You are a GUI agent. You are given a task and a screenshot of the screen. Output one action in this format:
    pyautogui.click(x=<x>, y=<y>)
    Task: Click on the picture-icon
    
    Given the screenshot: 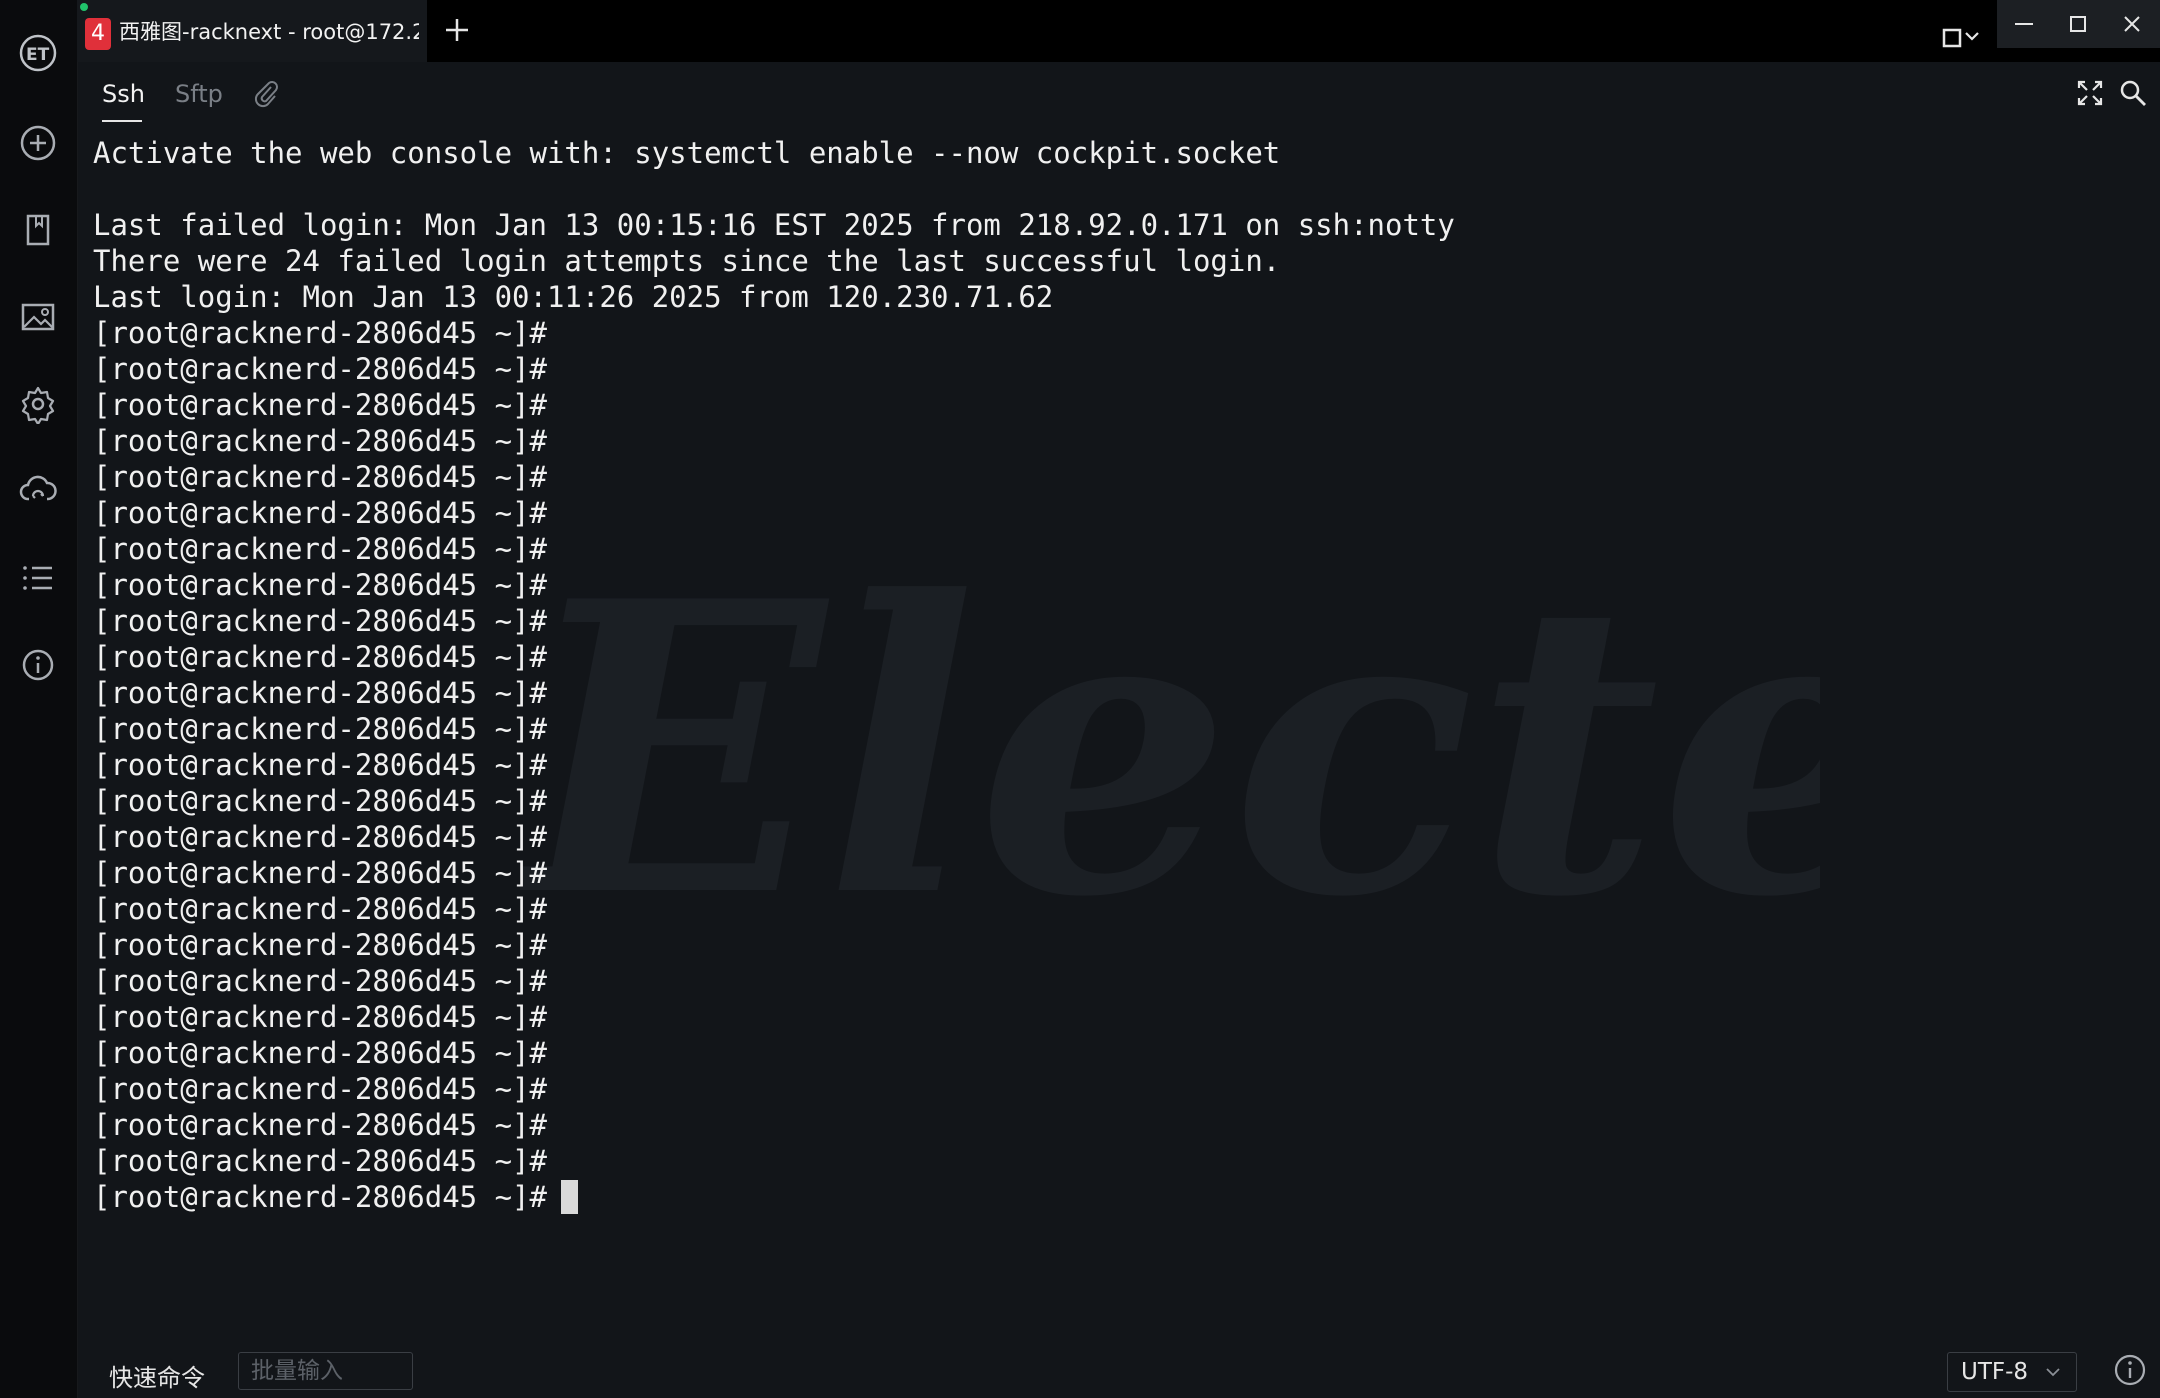 What is the action you would take?
    pyautogui.click(x=38, y=317)
    